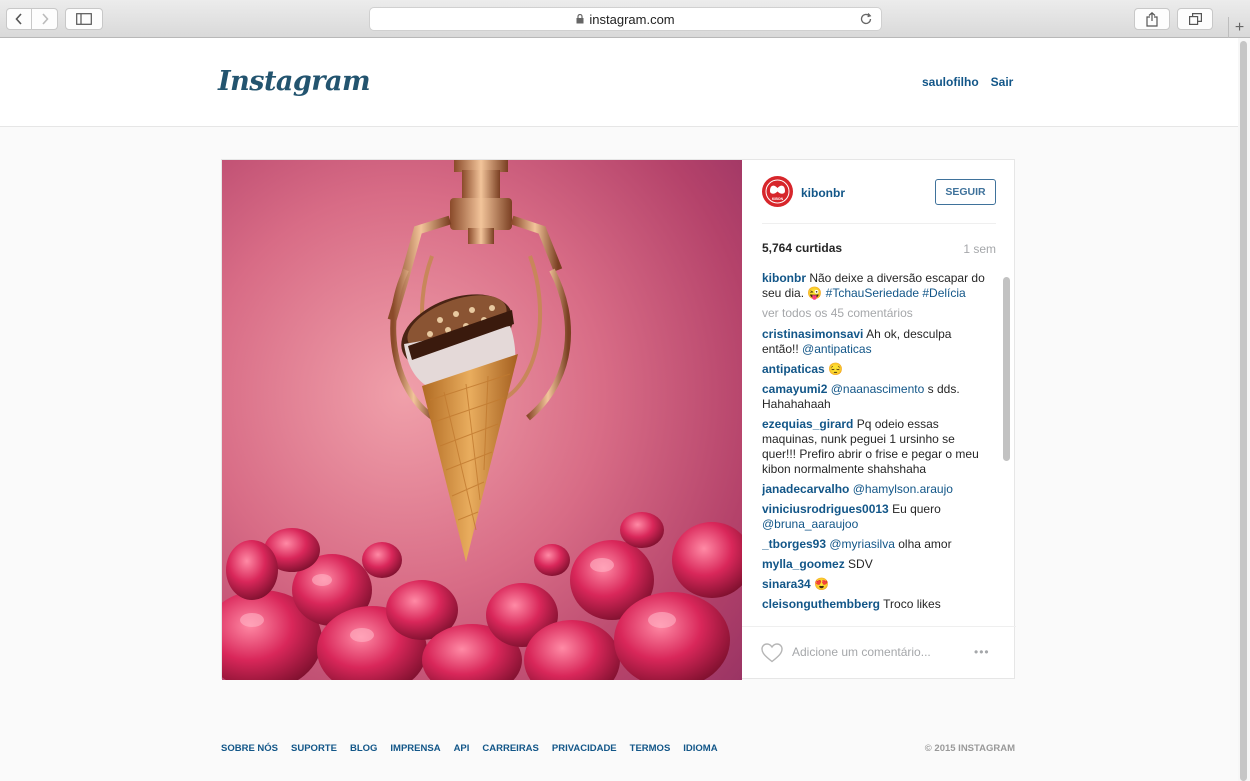 The image size is (1250, 781). Describe the element at coordinates (896, 293) in the screenshot. I see `caption-hashtags: #TchauSeriedade #Delícia` at that location.